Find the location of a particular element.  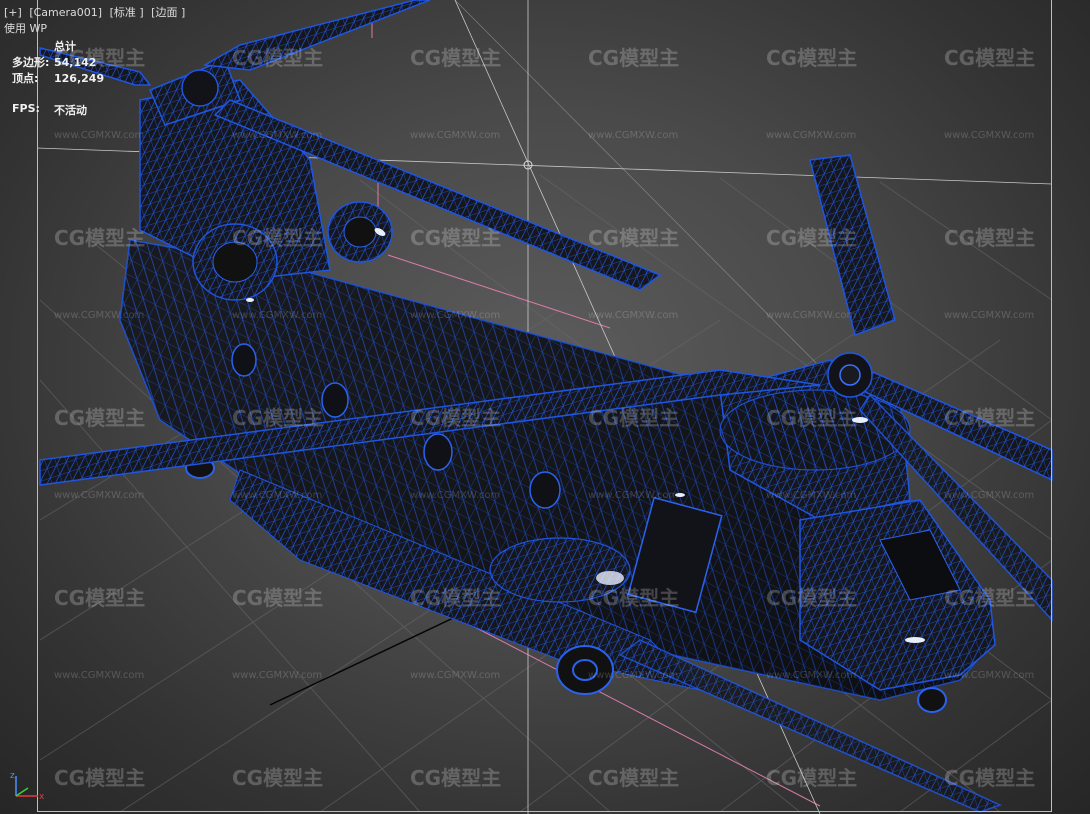

stats-verts-label: 顶点: is located at coordinates (25, 78).